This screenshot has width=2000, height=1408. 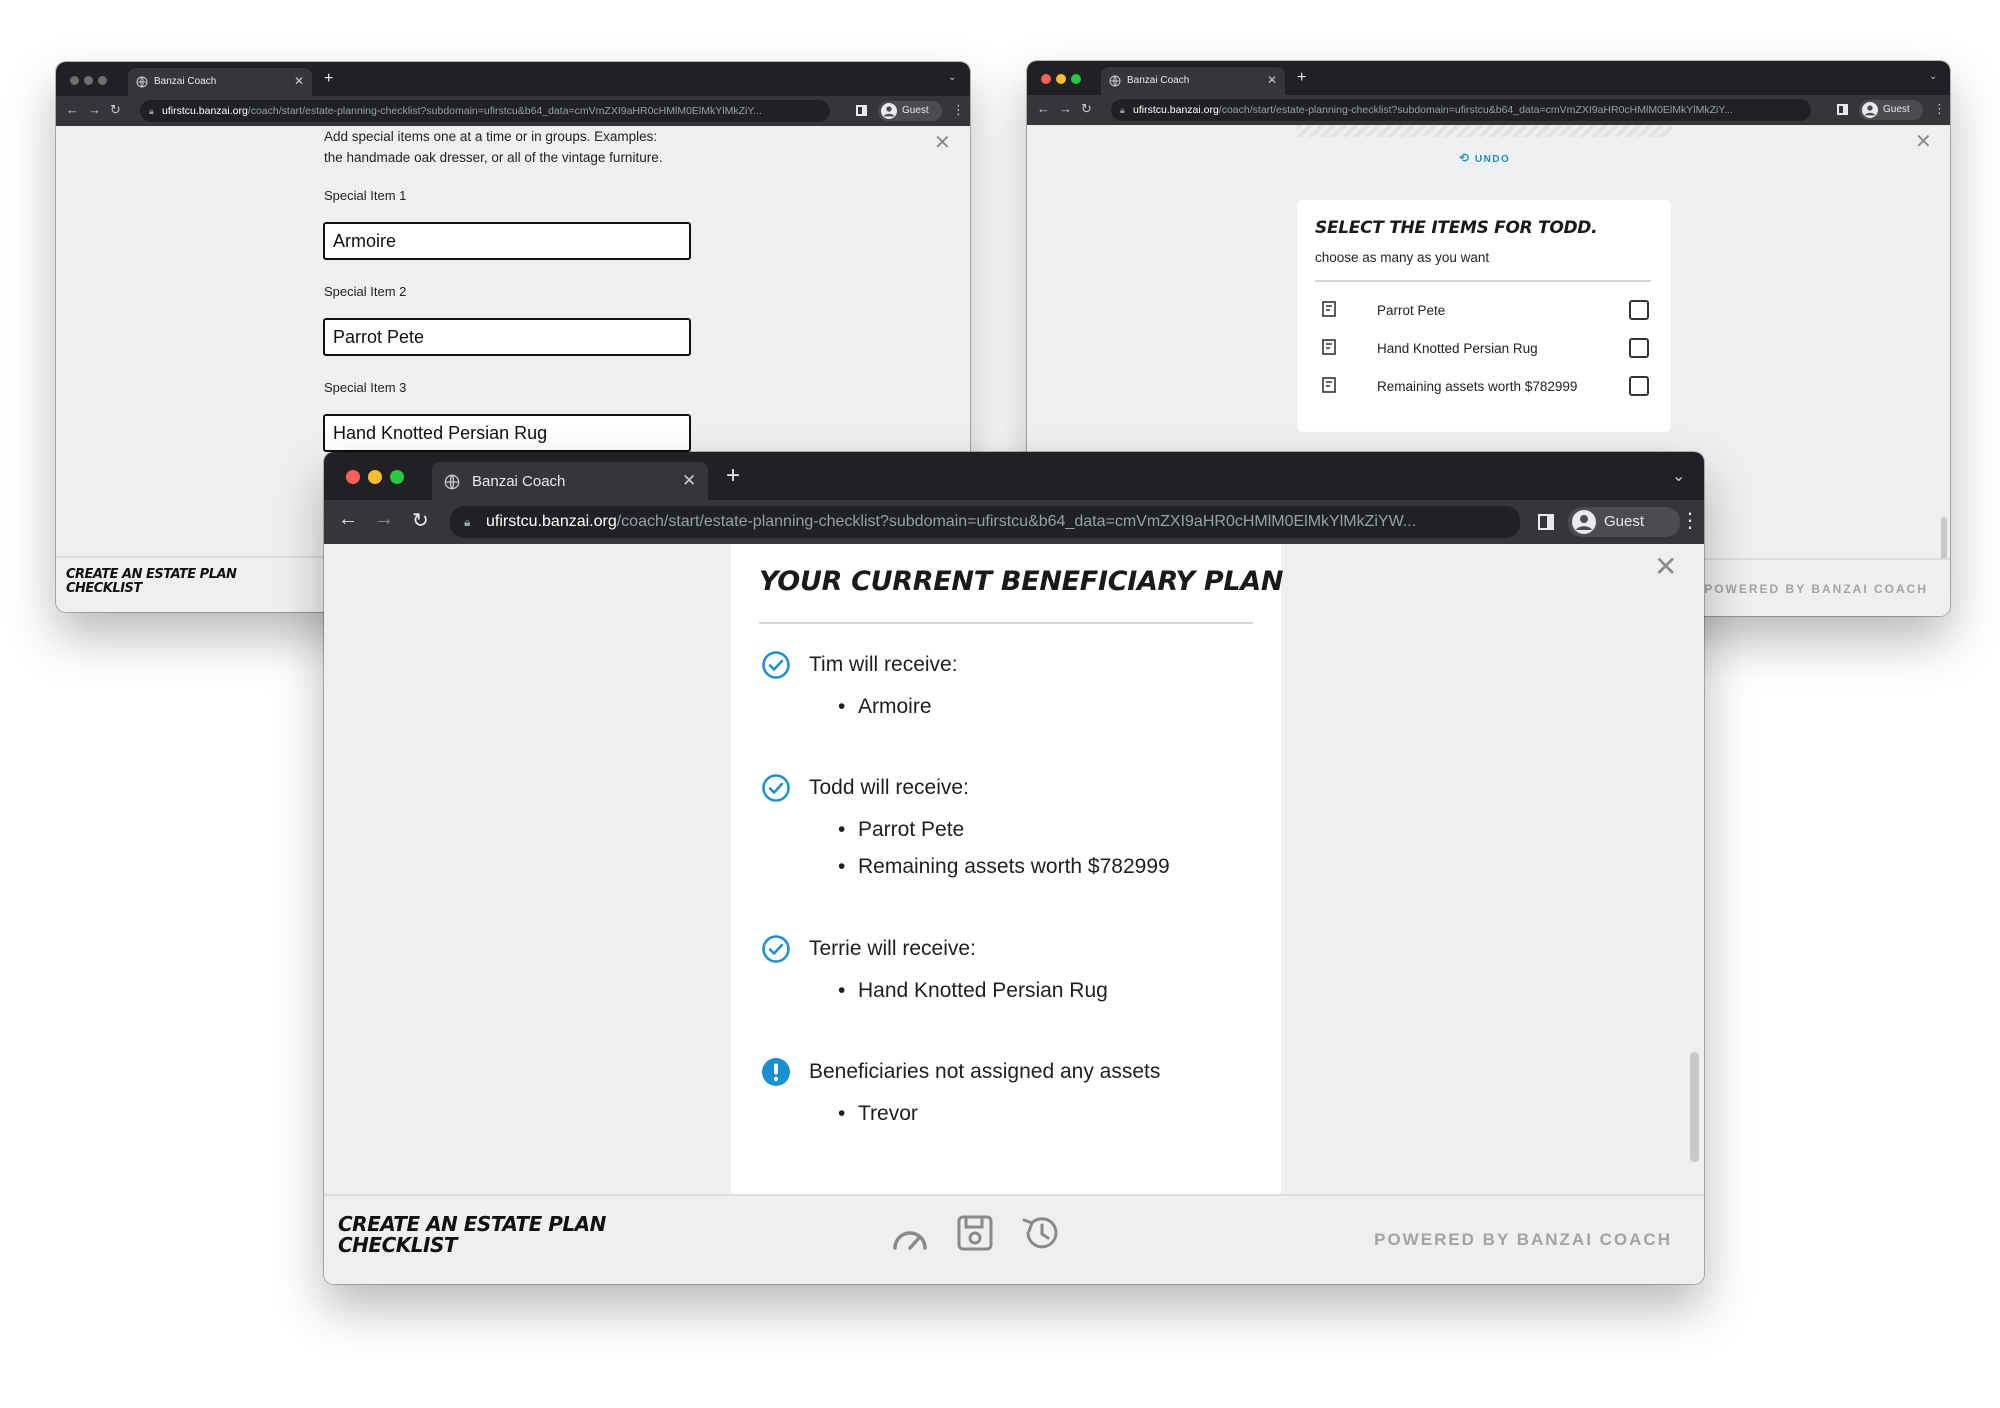 What do you see at coordinates (1523, 1239) in the screenshot?
I see `powered-by-label: POWERED BY BANZAI COACH` at bounding box center [1523, 1239].